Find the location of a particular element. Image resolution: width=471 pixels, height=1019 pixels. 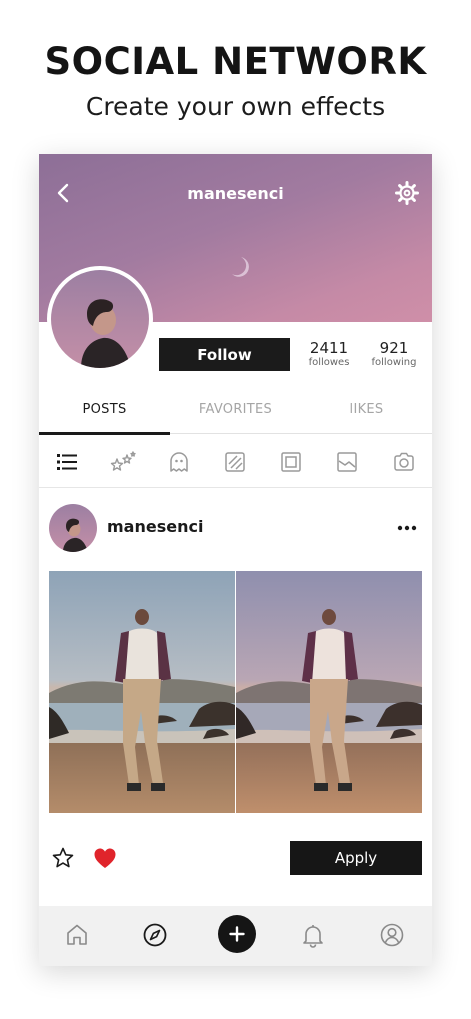

post-photo-original is located at coordinates (142, 692).